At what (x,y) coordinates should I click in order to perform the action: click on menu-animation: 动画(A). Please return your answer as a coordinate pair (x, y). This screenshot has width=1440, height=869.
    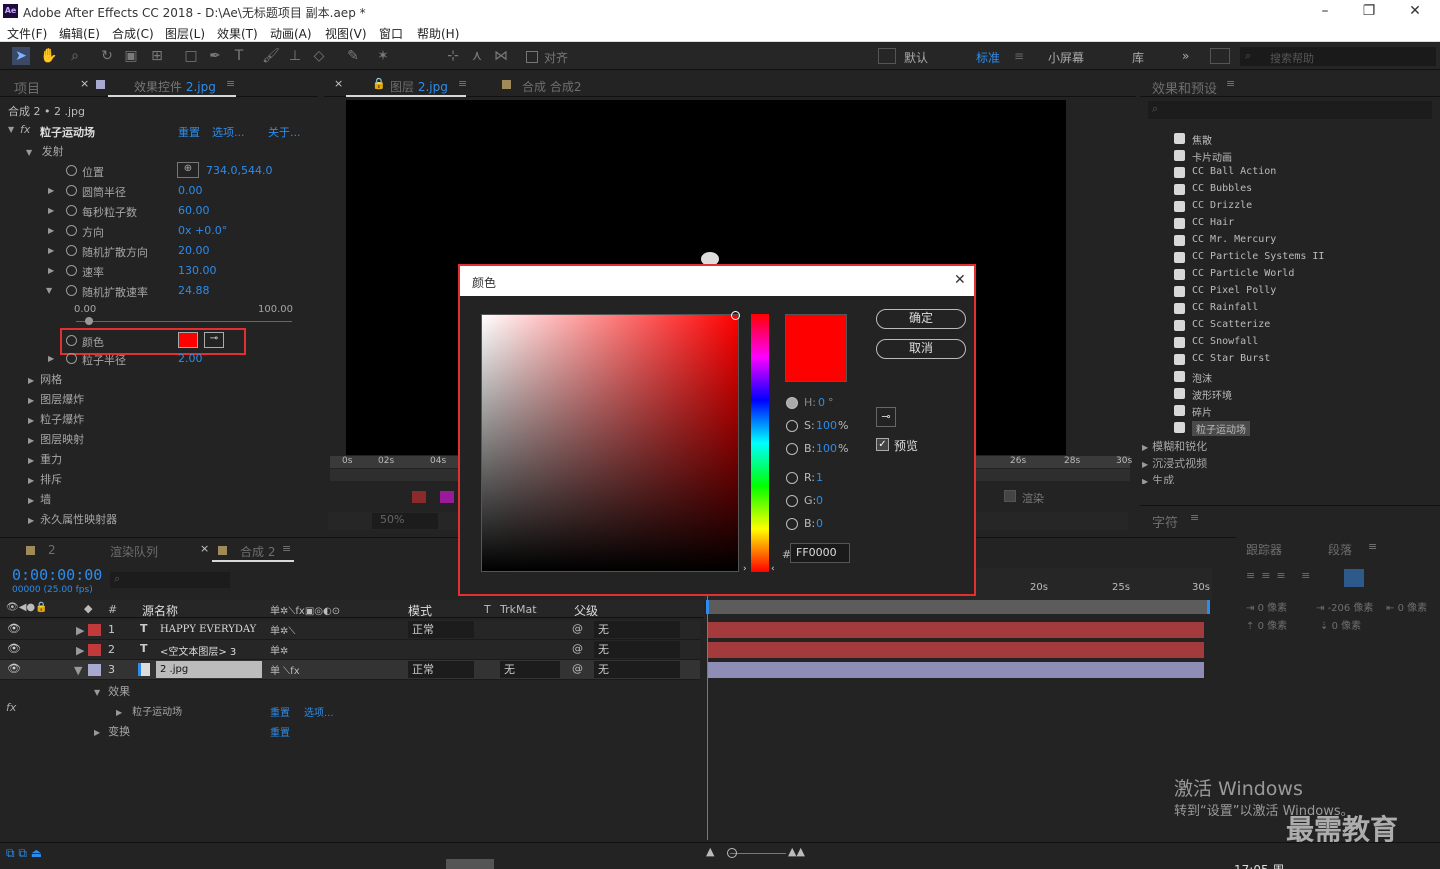
    Looking at the image, I should click on (291, 33).